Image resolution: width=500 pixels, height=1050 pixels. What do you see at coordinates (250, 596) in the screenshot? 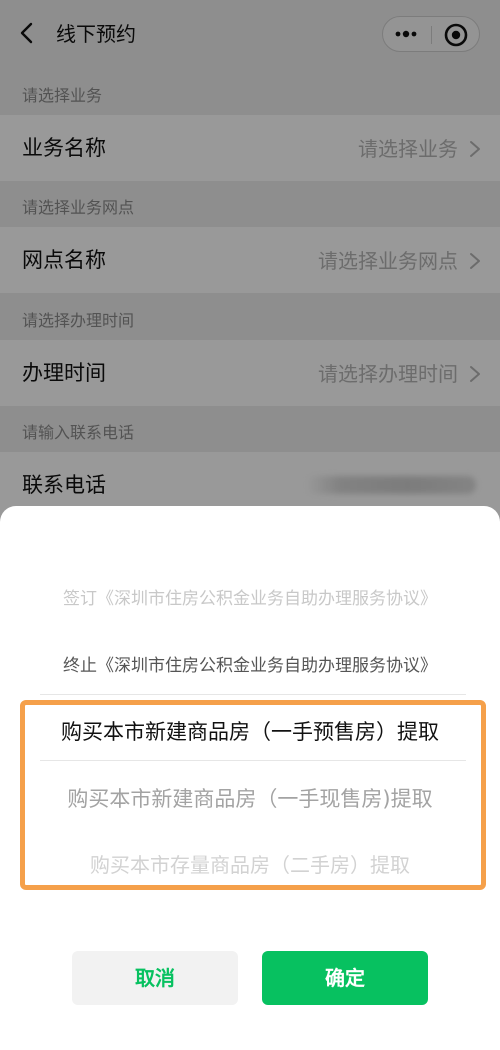
I see `picker-option-sign-agreement: 签订《深圳市住房公积金业务自助办理服务协议》` at bounding box center [250, 596].